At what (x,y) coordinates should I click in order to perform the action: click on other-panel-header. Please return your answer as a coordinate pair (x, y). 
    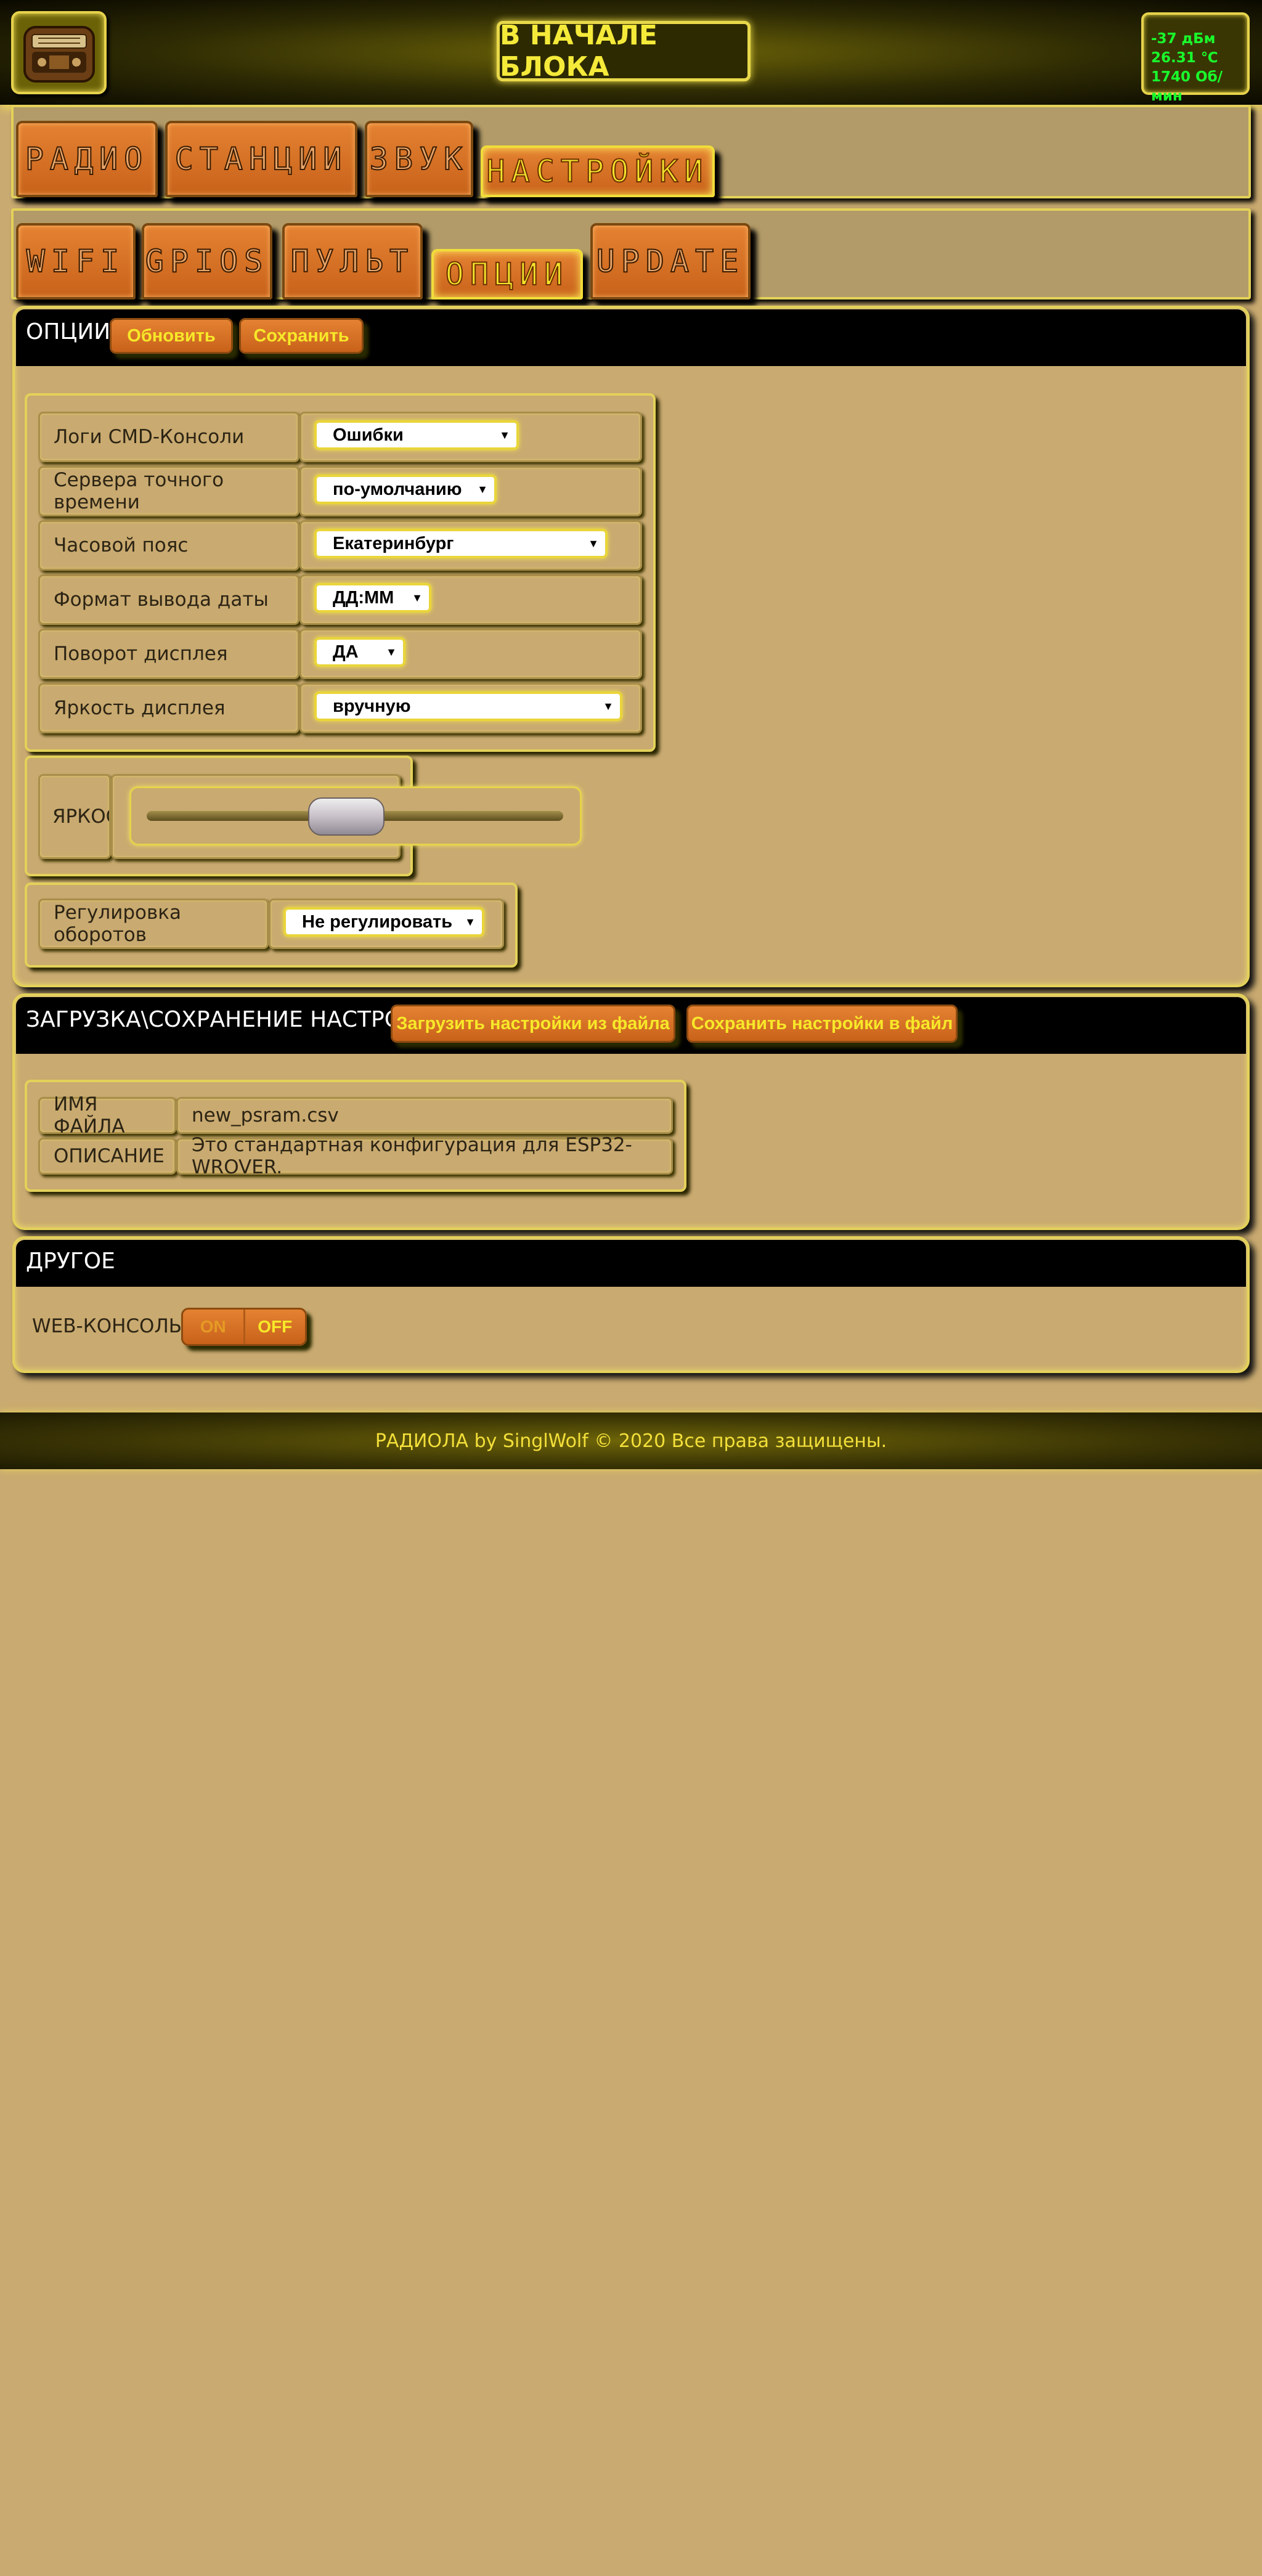
    Looking at the image, I should click on (631, 1264).